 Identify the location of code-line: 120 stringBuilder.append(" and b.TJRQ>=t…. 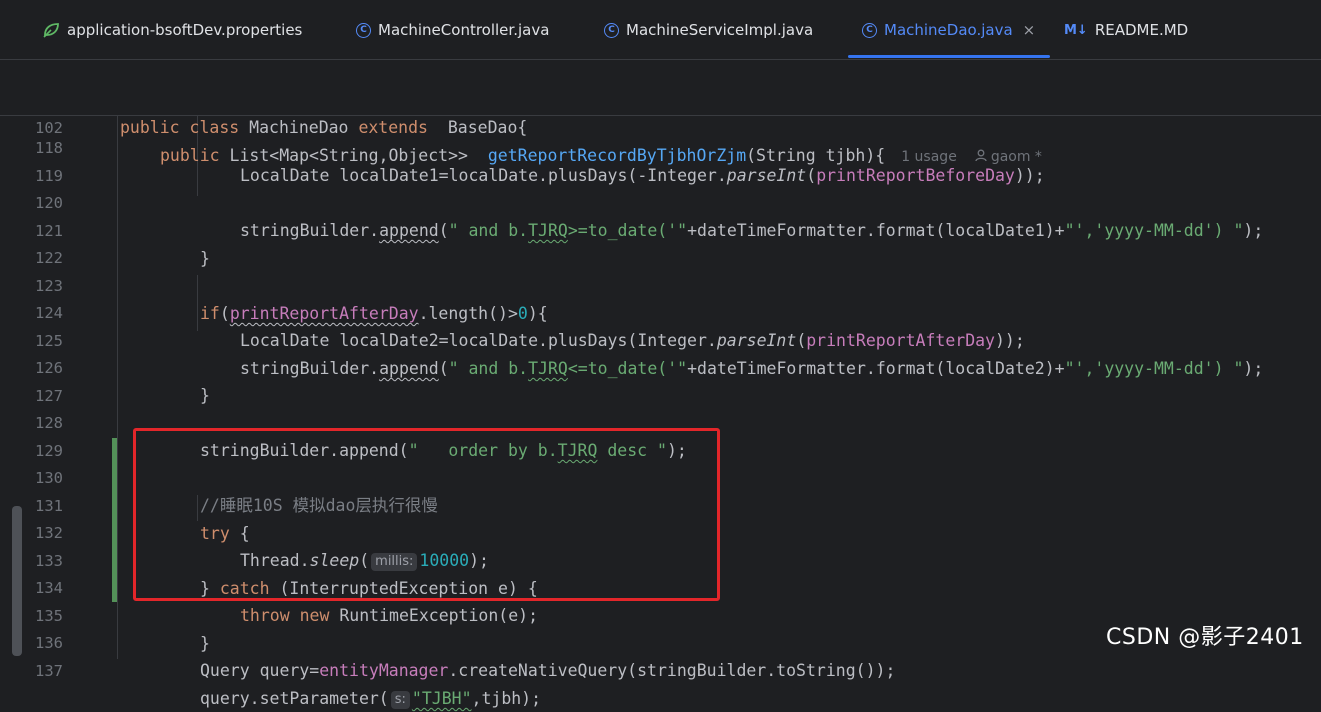
(660, 201).